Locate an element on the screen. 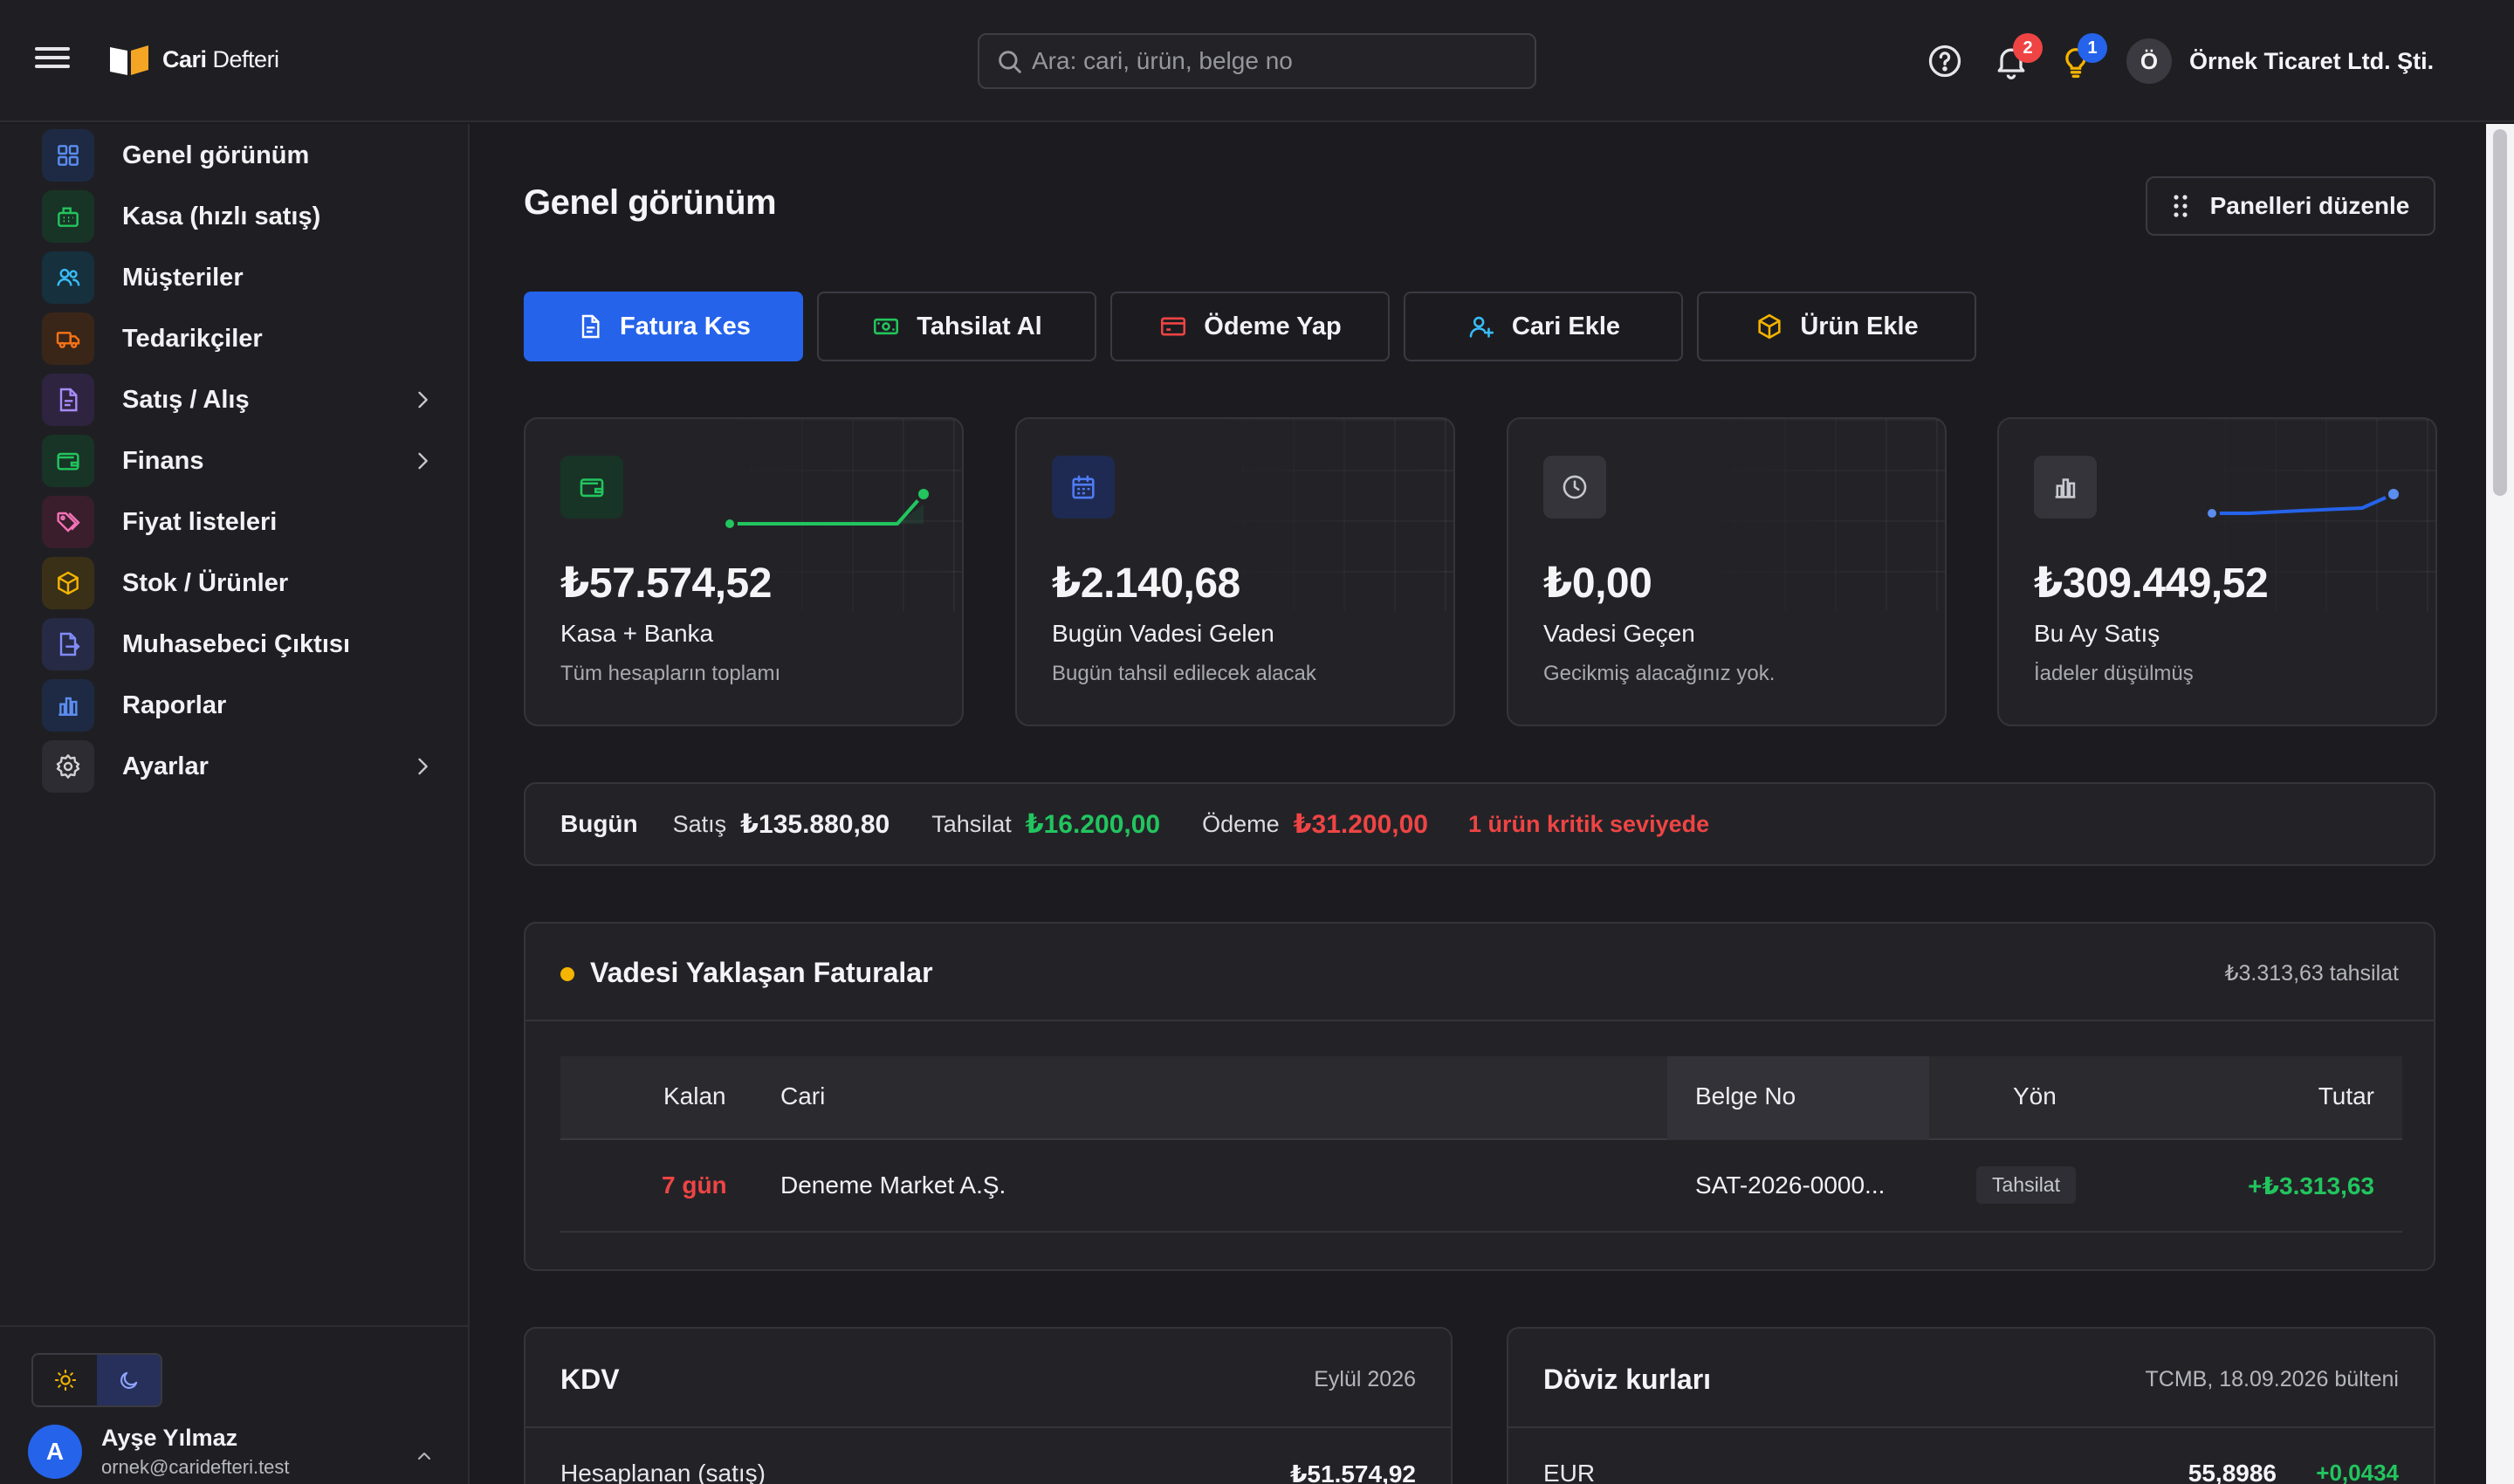 This screenshot has height=1484, width=2514. chevron-up-icon is located at coordinates (424, 1456).